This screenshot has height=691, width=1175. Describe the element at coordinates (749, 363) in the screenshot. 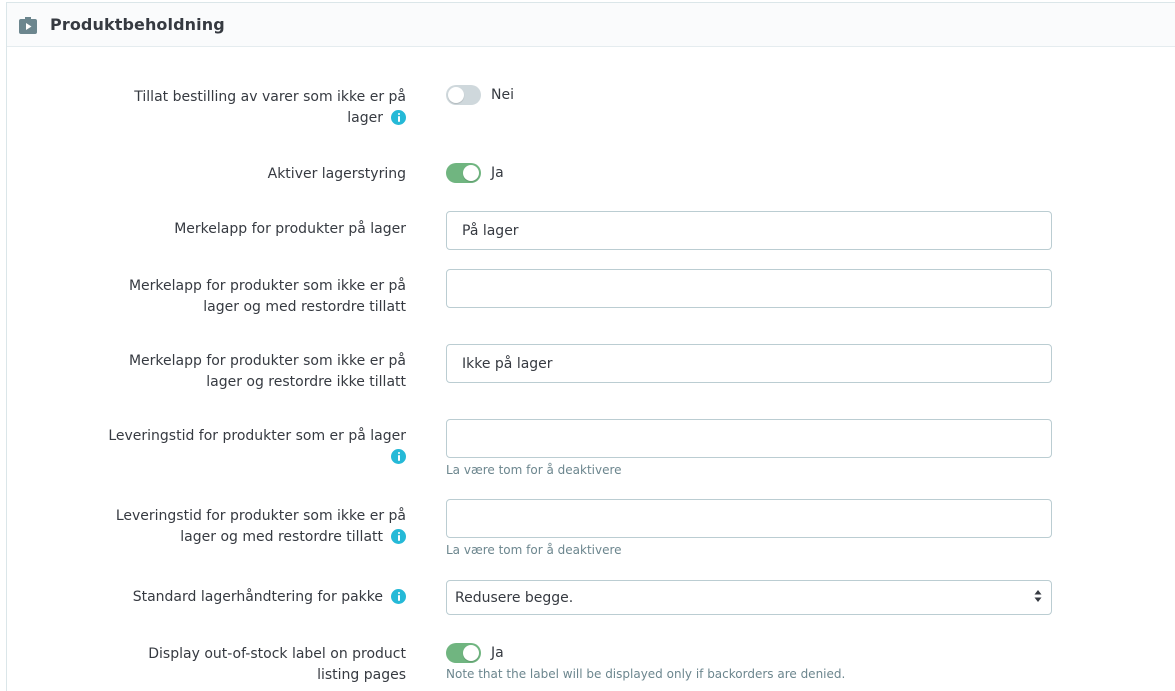

I see `label-oos-backorder-denied-input: Ikke på lager` at that location.